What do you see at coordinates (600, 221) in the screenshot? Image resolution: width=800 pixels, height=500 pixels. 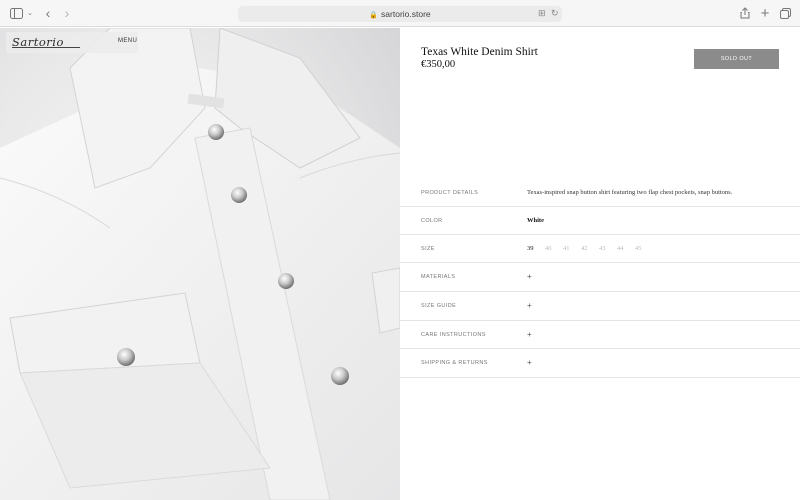 I see `color-row: COLOR White` at bounding box center [600, 221].